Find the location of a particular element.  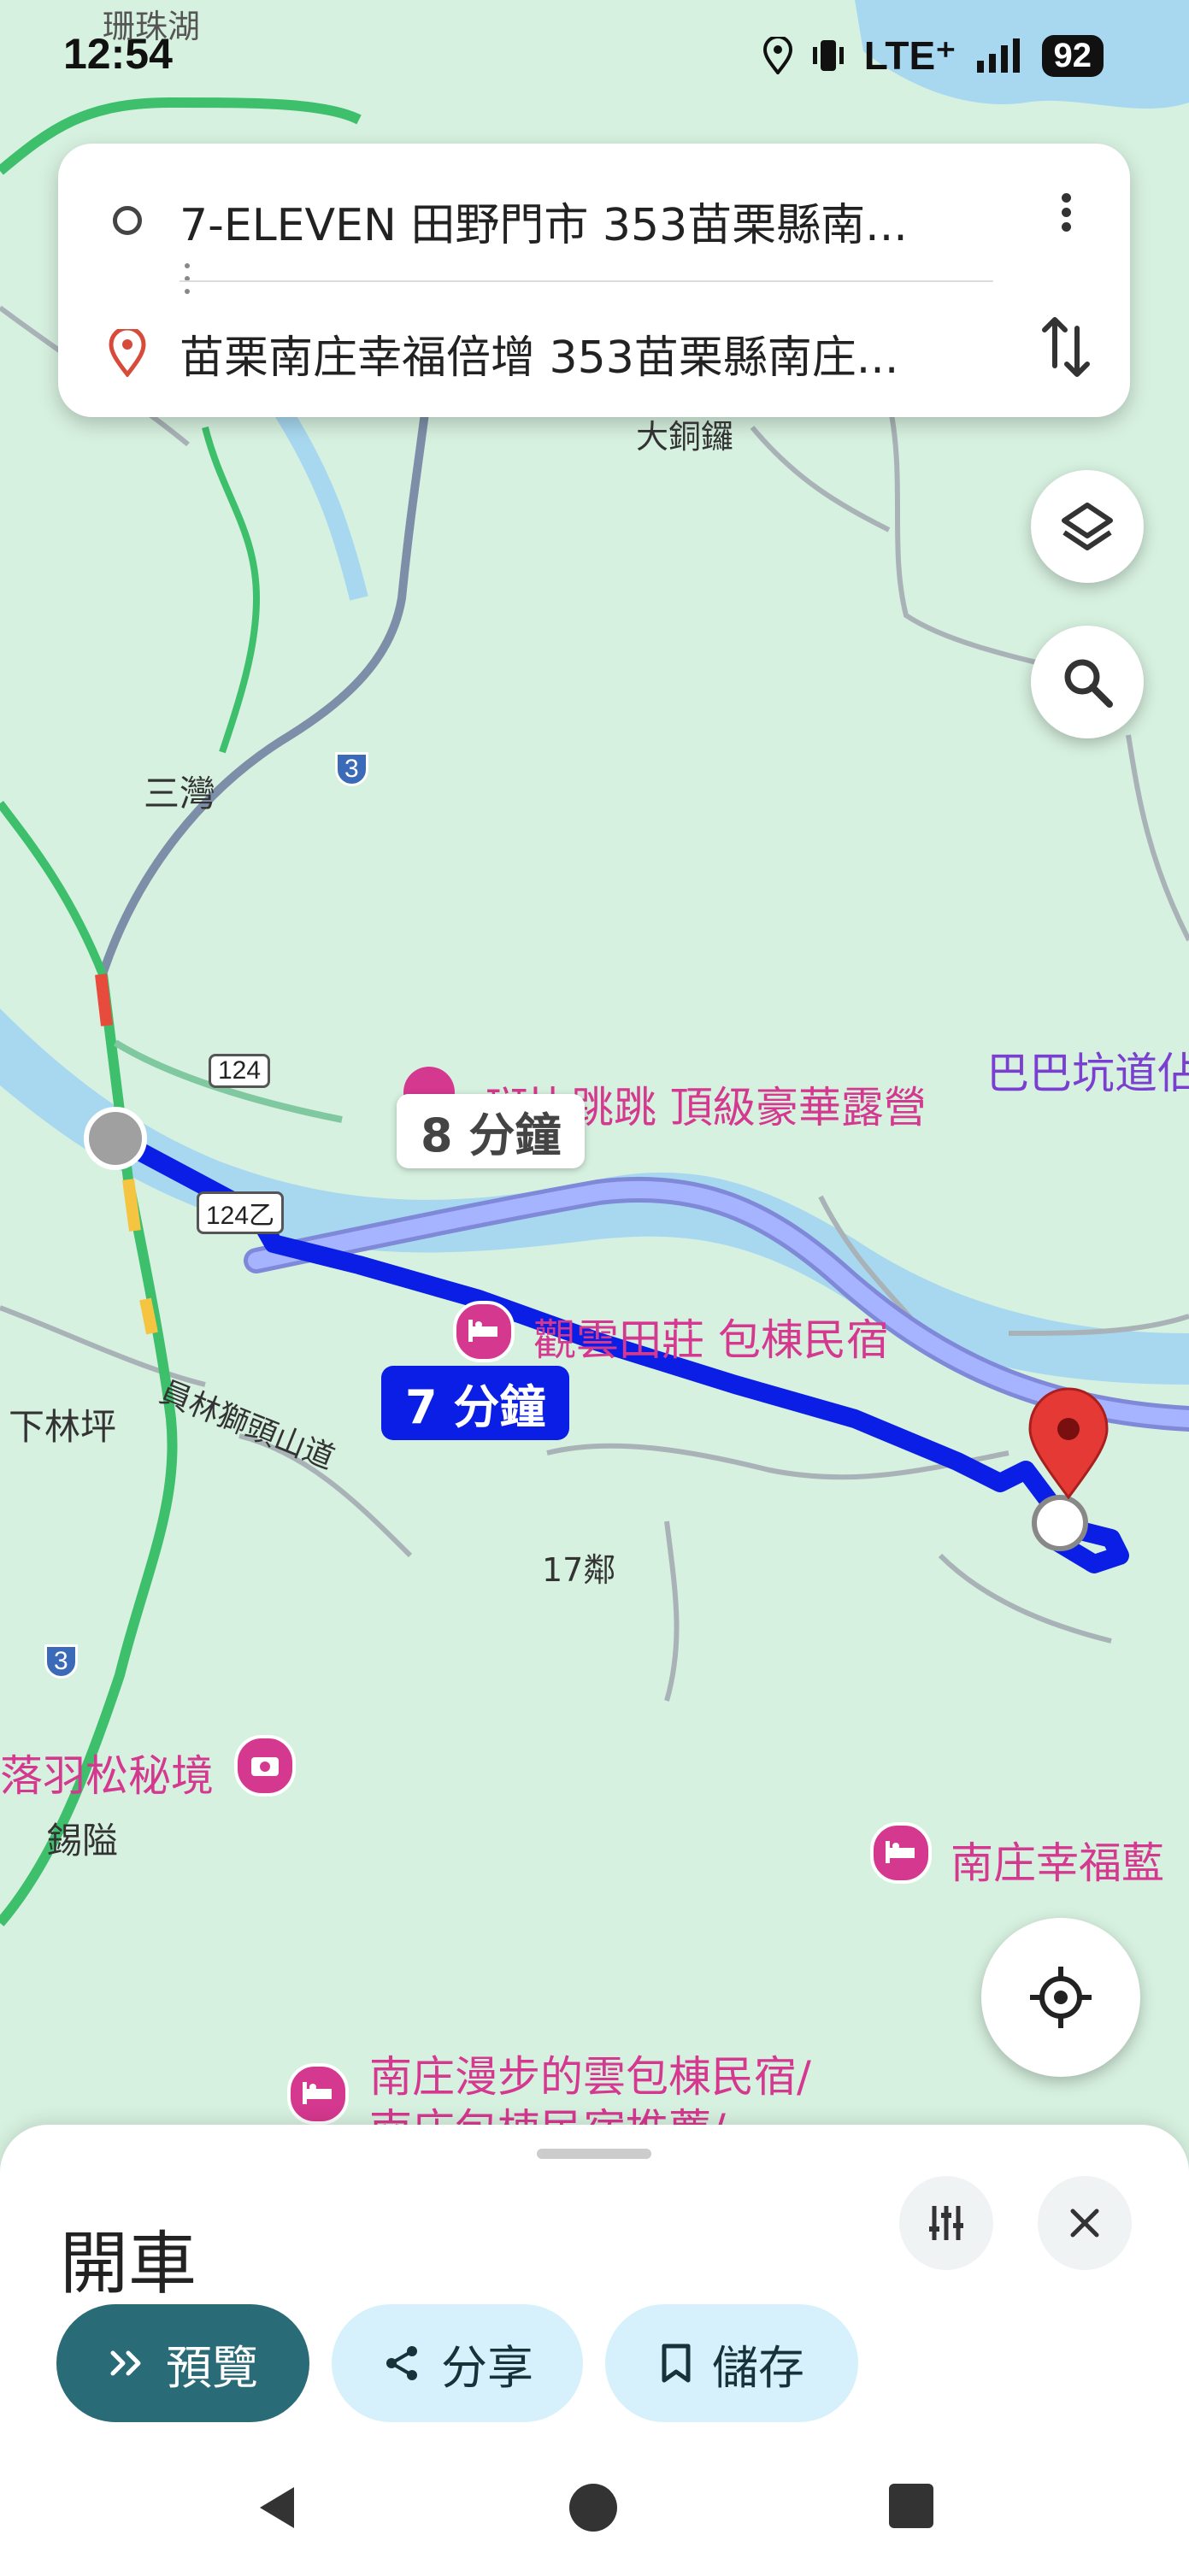

poi-guanyun: 觀雲田莊 包棟民宿 is located at coordinates (711, 1336).